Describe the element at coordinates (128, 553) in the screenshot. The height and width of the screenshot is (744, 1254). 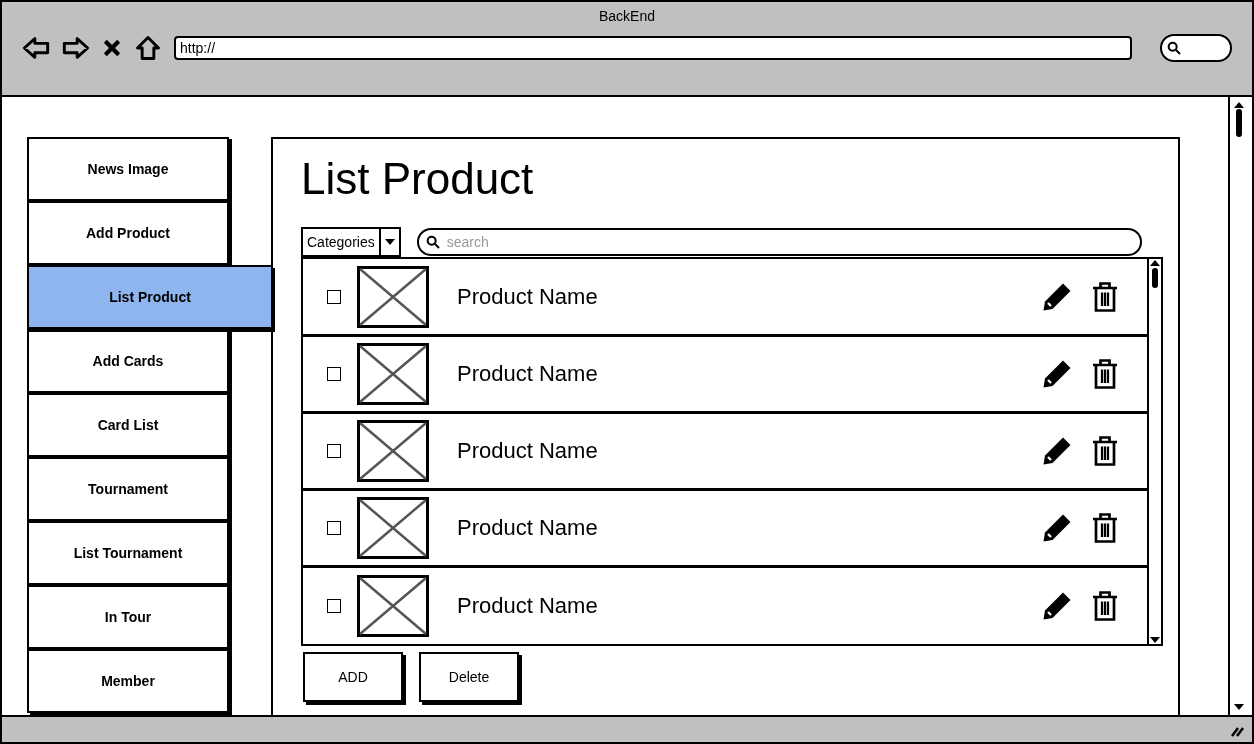
I see `sidebar-item: List Tournament` at that location.